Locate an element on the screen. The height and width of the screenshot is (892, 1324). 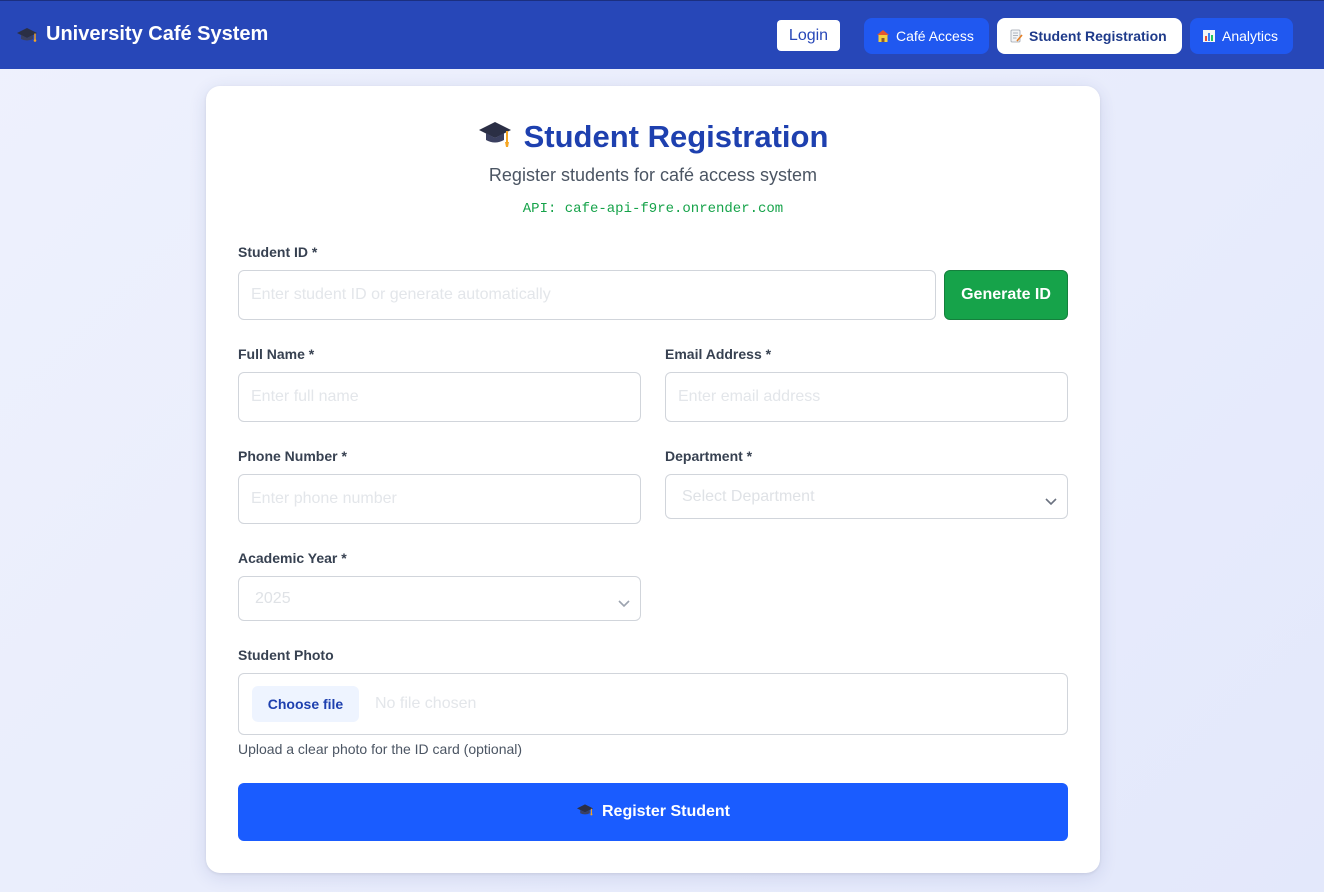
generate-id-button: Generate ID is located at coordinates (1006, 295).